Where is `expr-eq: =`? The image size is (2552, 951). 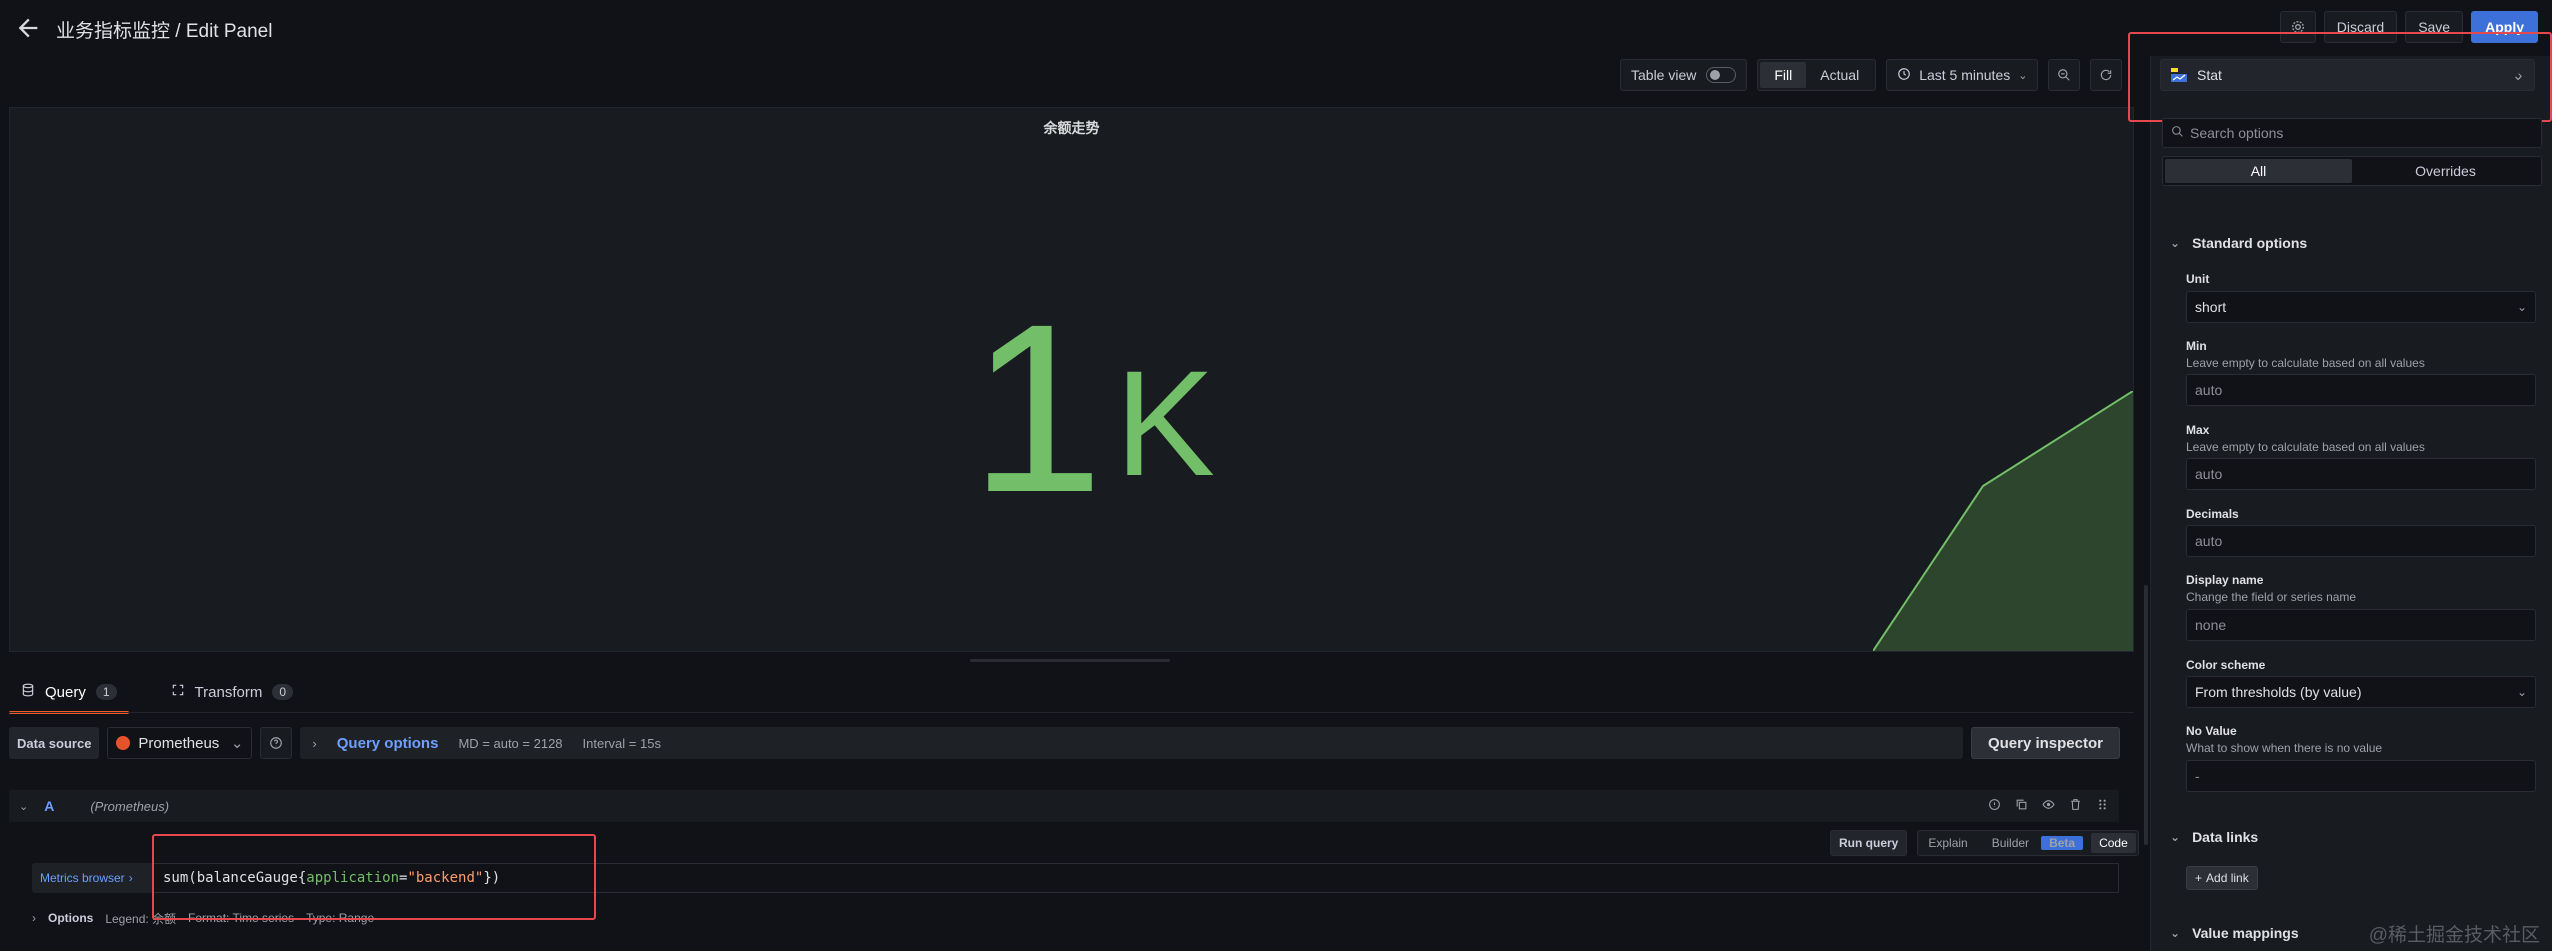 expr-eq: = is located at coordinates (403, 878).